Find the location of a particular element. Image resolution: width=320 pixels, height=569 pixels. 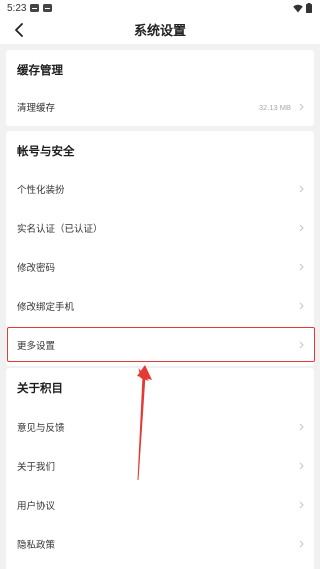

status-time: 5:23 is located at coordinates (17, 8).